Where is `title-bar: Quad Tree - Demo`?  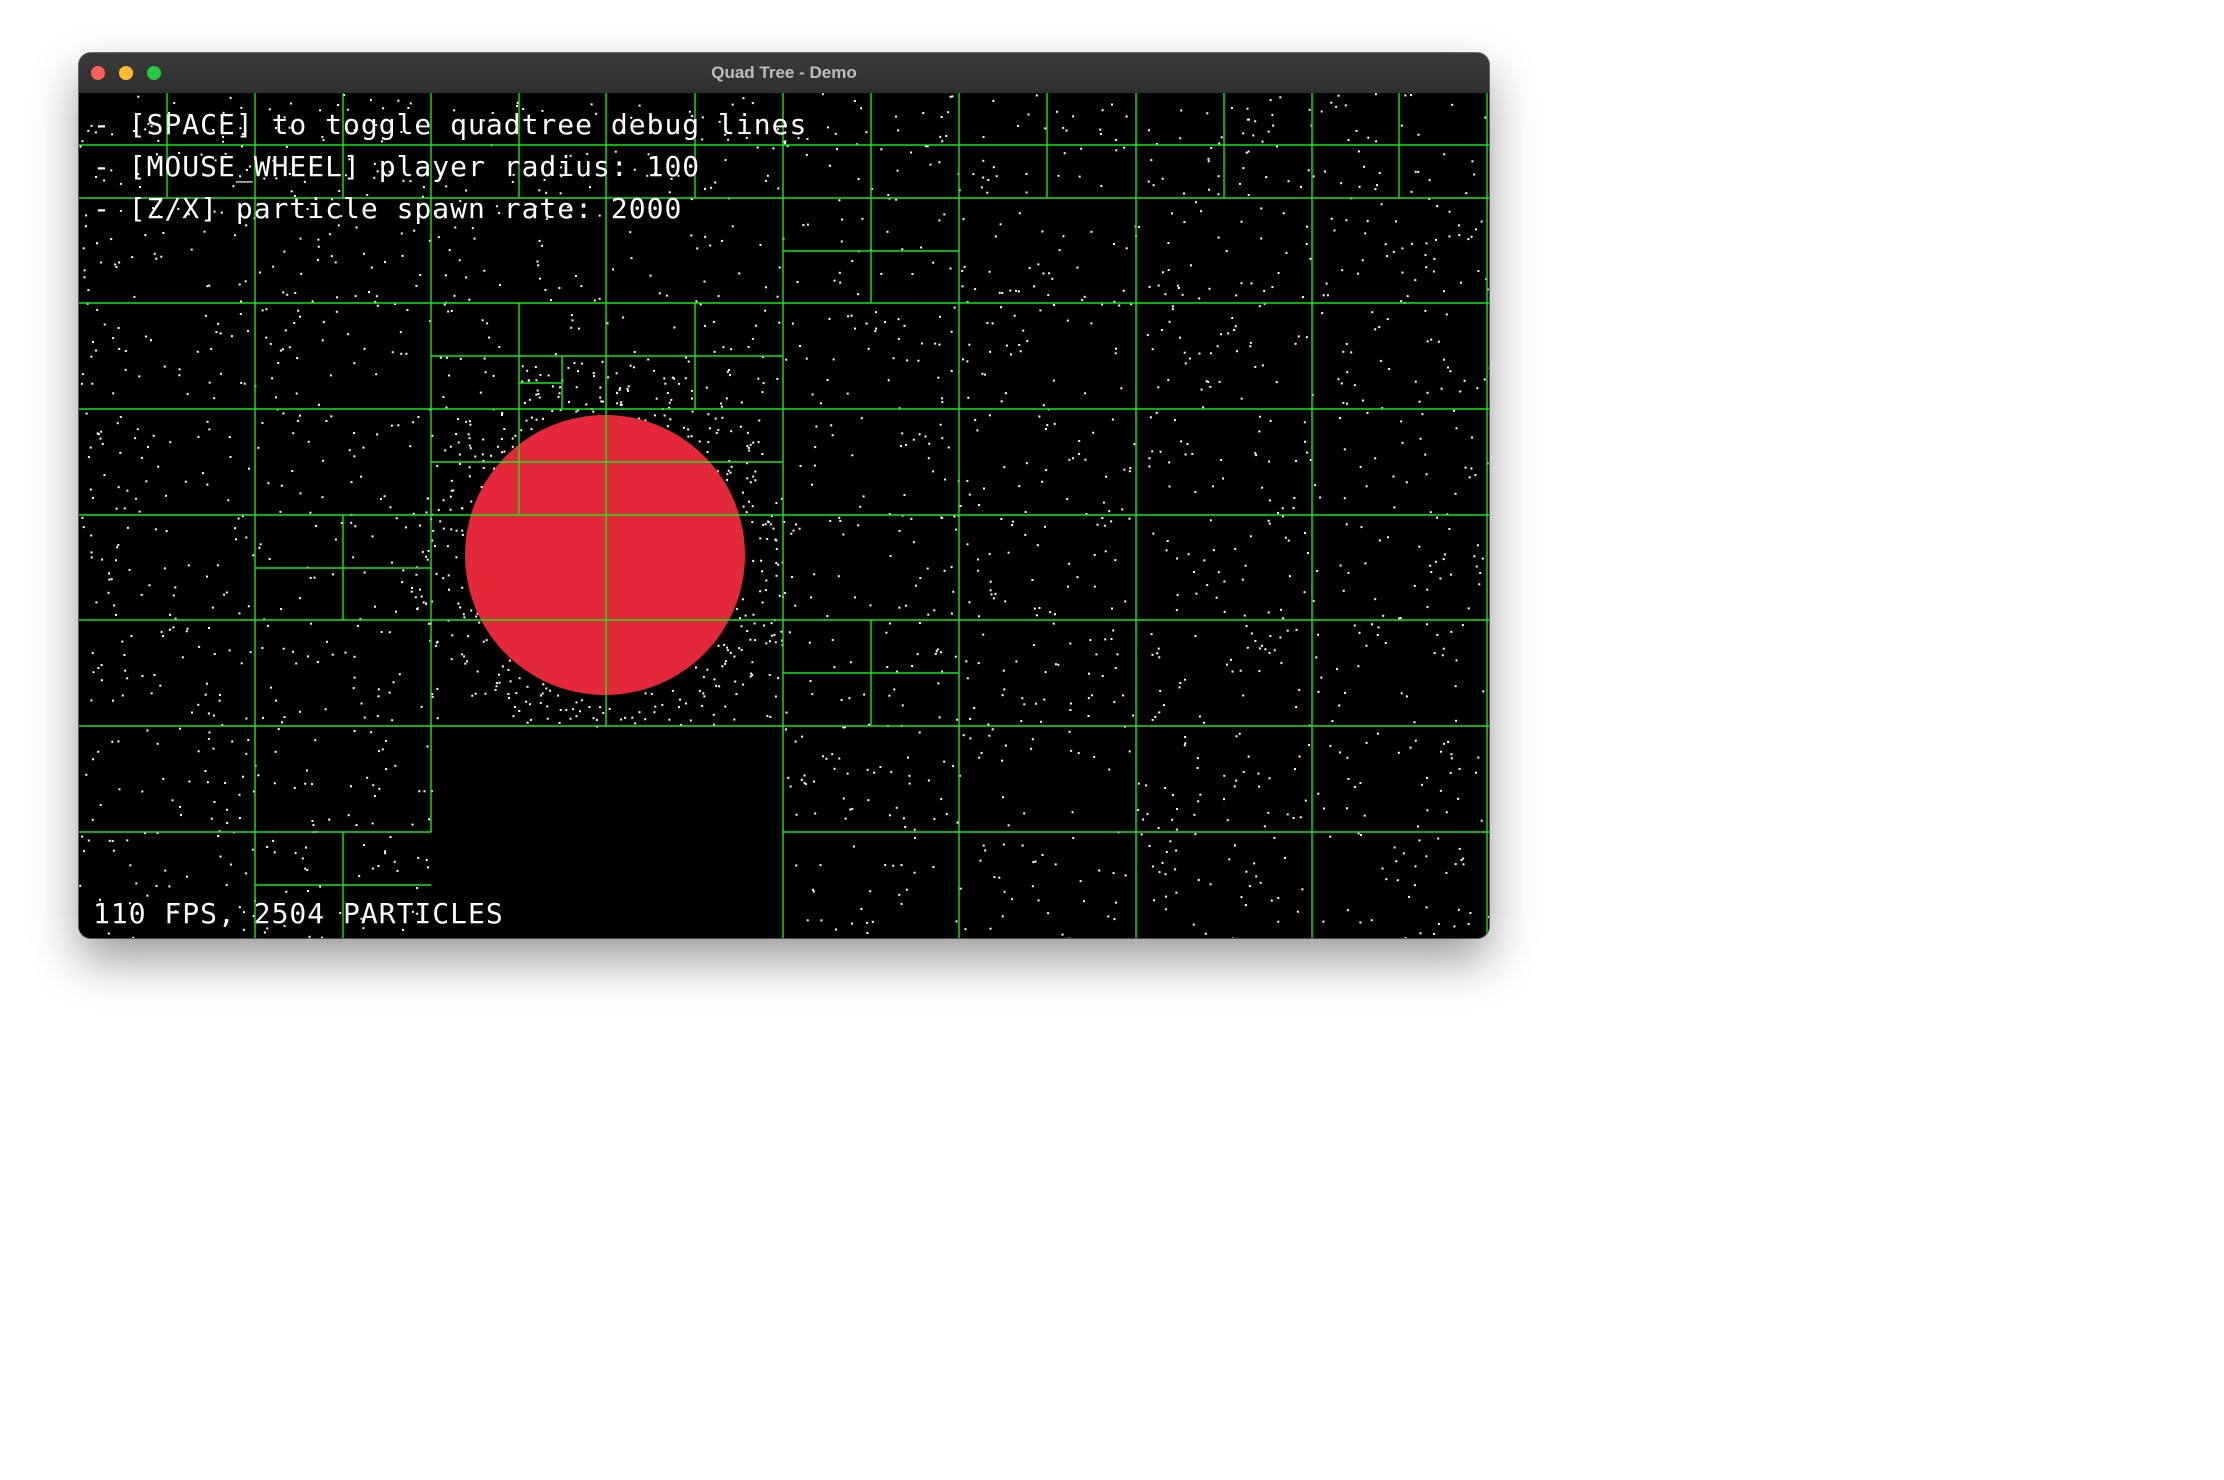 title-bar: Quad Tree - Demo is located at coordinates (784, 73).